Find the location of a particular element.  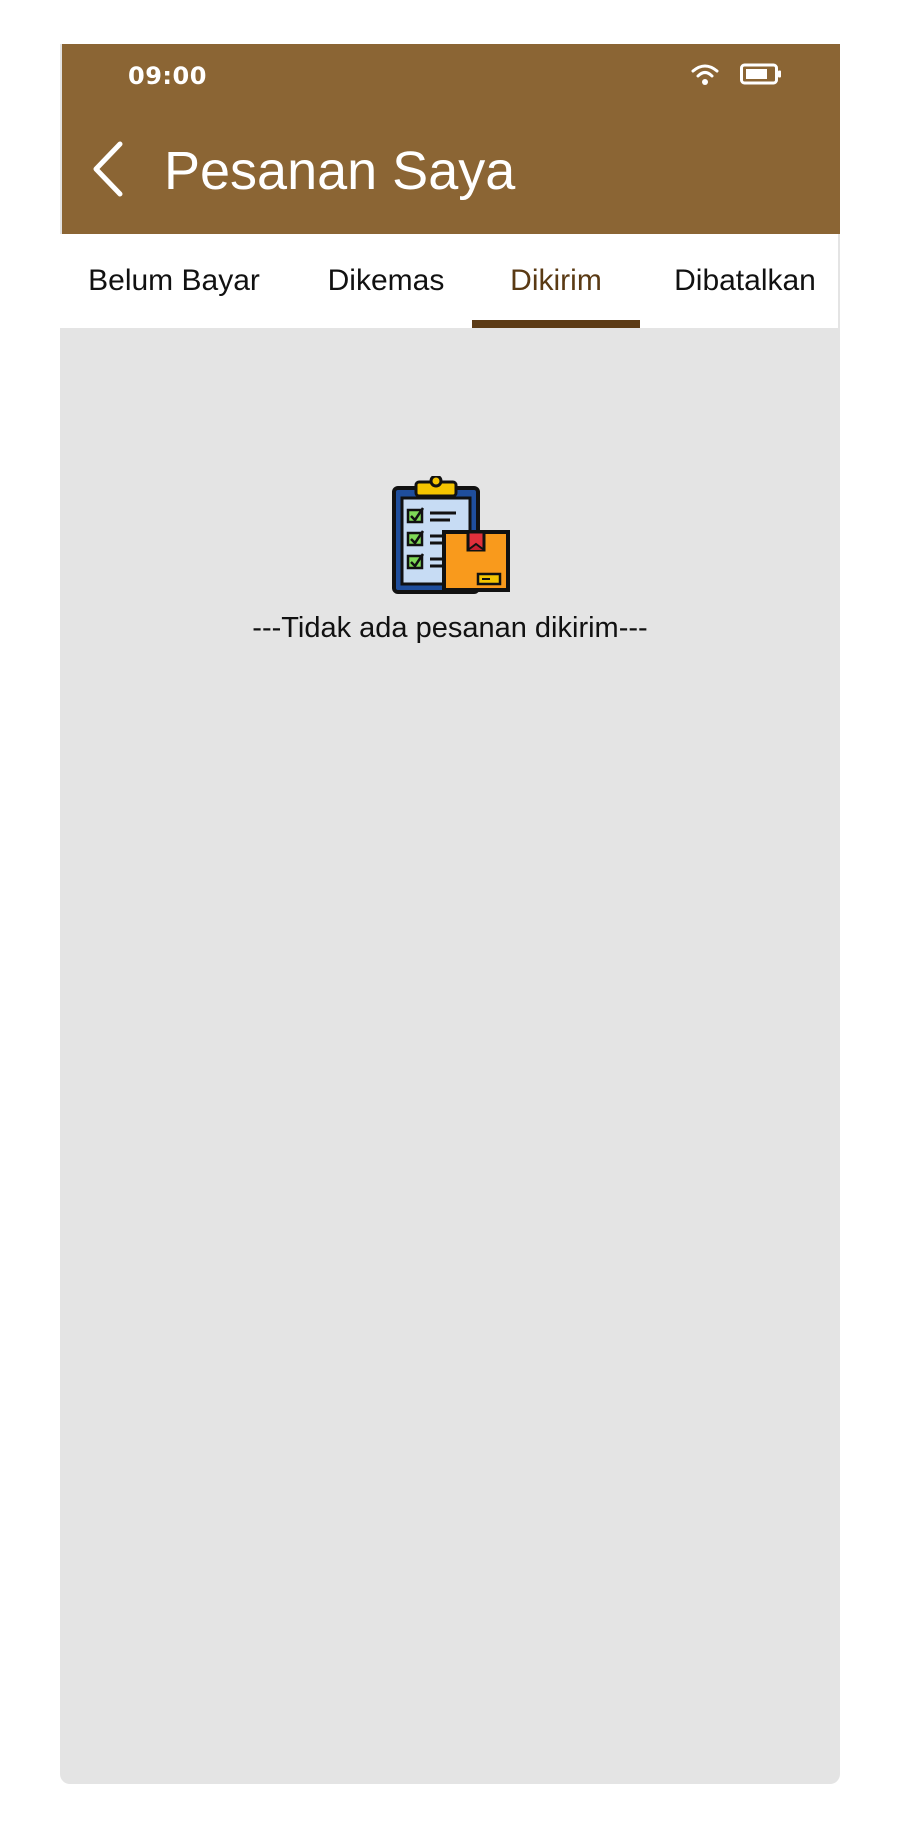

tab-label: Dibatalkan is located at coordinates (745, 280).